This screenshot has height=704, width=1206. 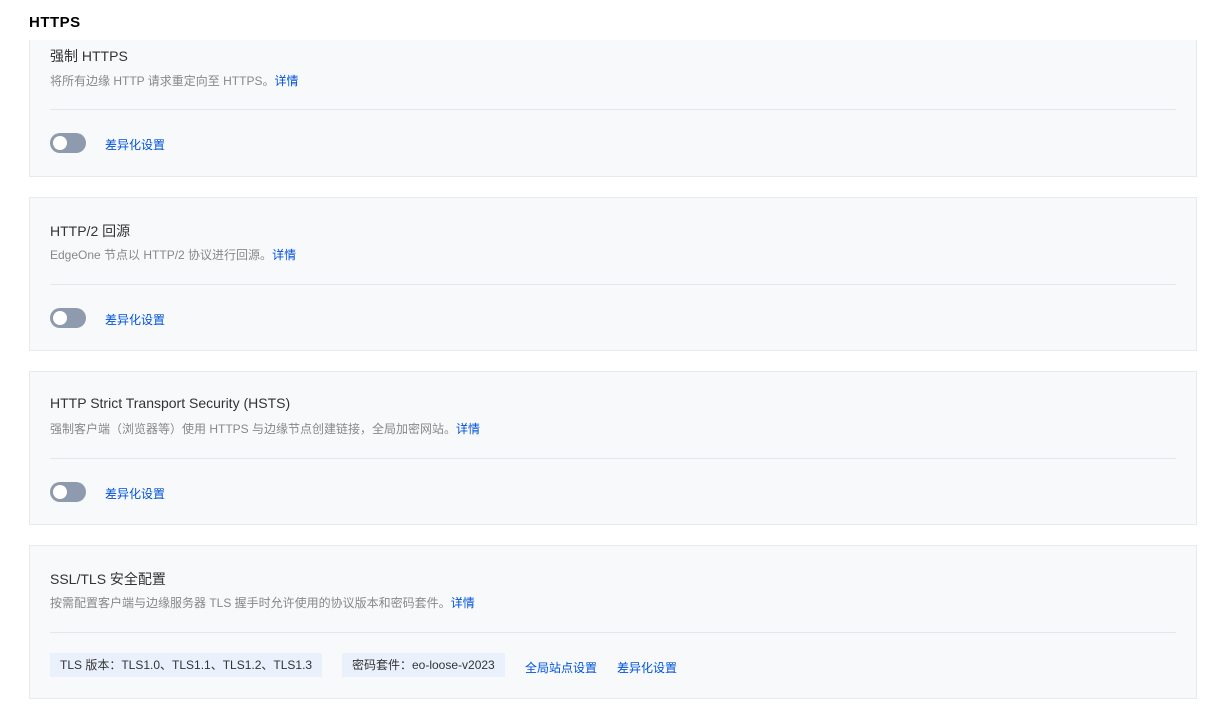 I want to click on card-description: EdgeOne 节点以 HTTP/2 协议进行回源。详情, so click(x=173, y=254).